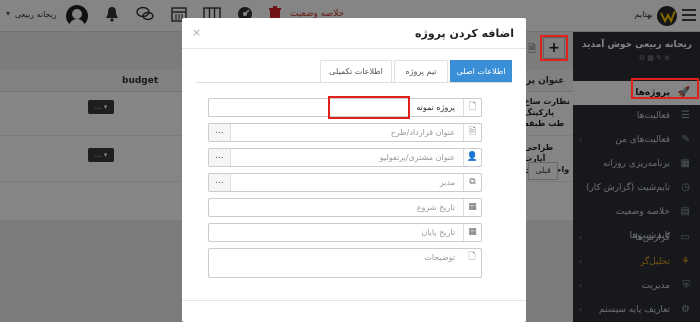 The width and height of the screenshot is (700, 322). I want to click on manager-placeholder: مدیر, so click(447, 182).